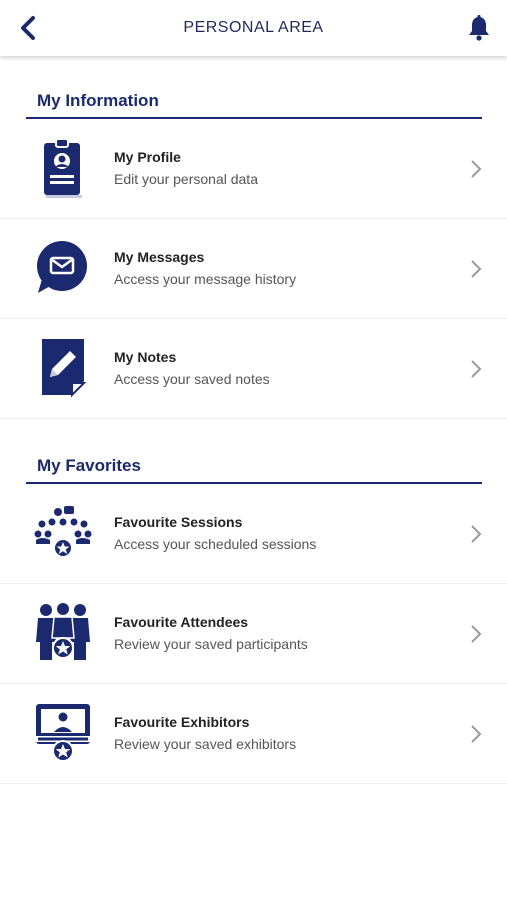  I want to click on page-title: PERSONAL AREA, so click(253, 27).